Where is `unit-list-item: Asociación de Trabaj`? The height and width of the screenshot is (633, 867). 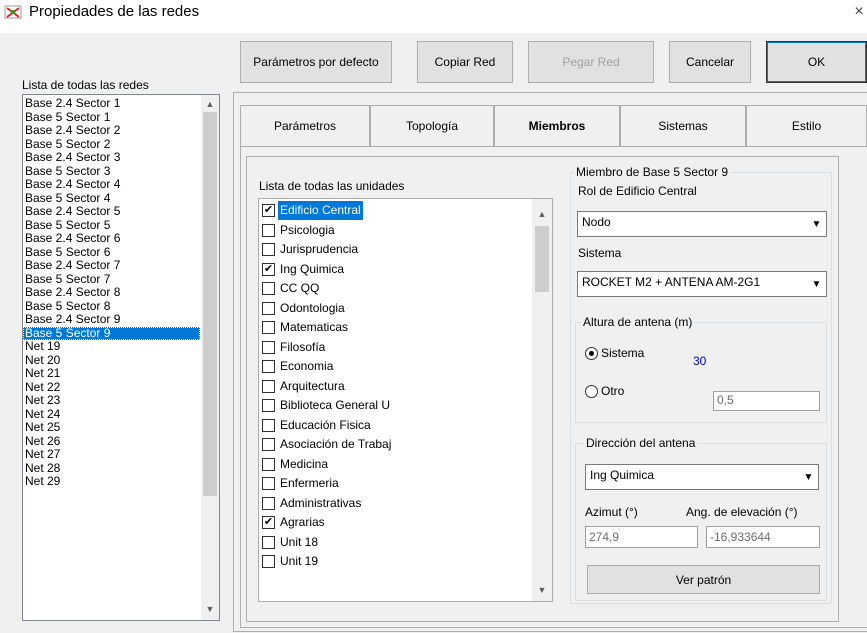
unit-list-item: Asociación de Trabaj is located at coordinates (394, 445).